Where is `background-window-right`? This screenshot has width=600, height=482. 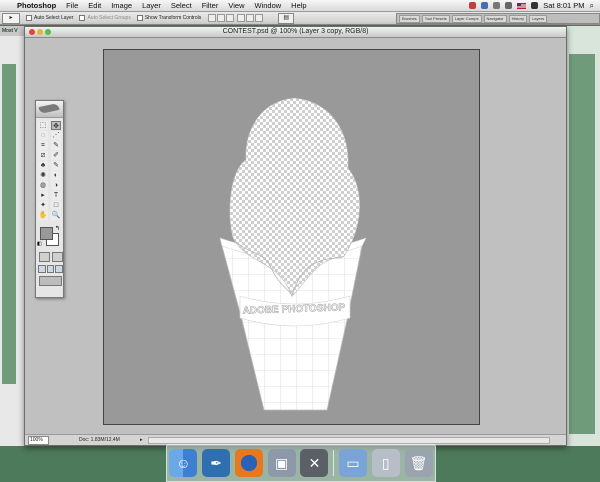 background-window-right is located at coordinates (582, 236).